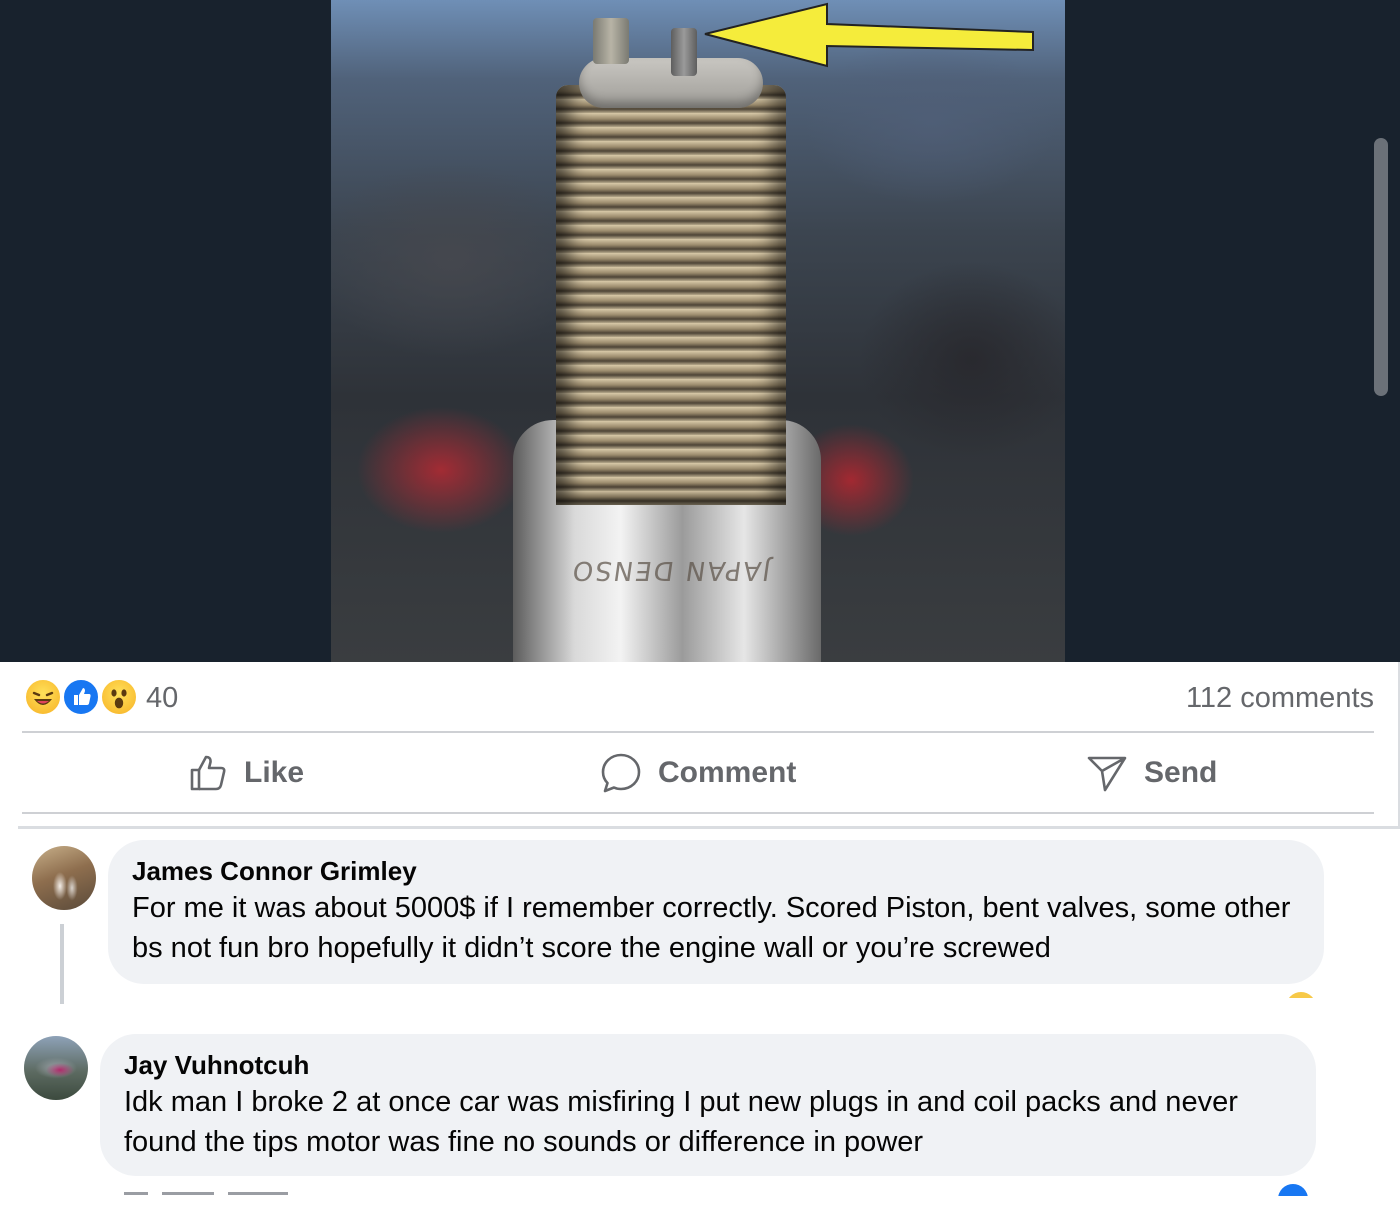  What do you see at coordinates (727, 772) in the screenshot?
I see `comment-label: Comment` at bounding box center [727, 772].